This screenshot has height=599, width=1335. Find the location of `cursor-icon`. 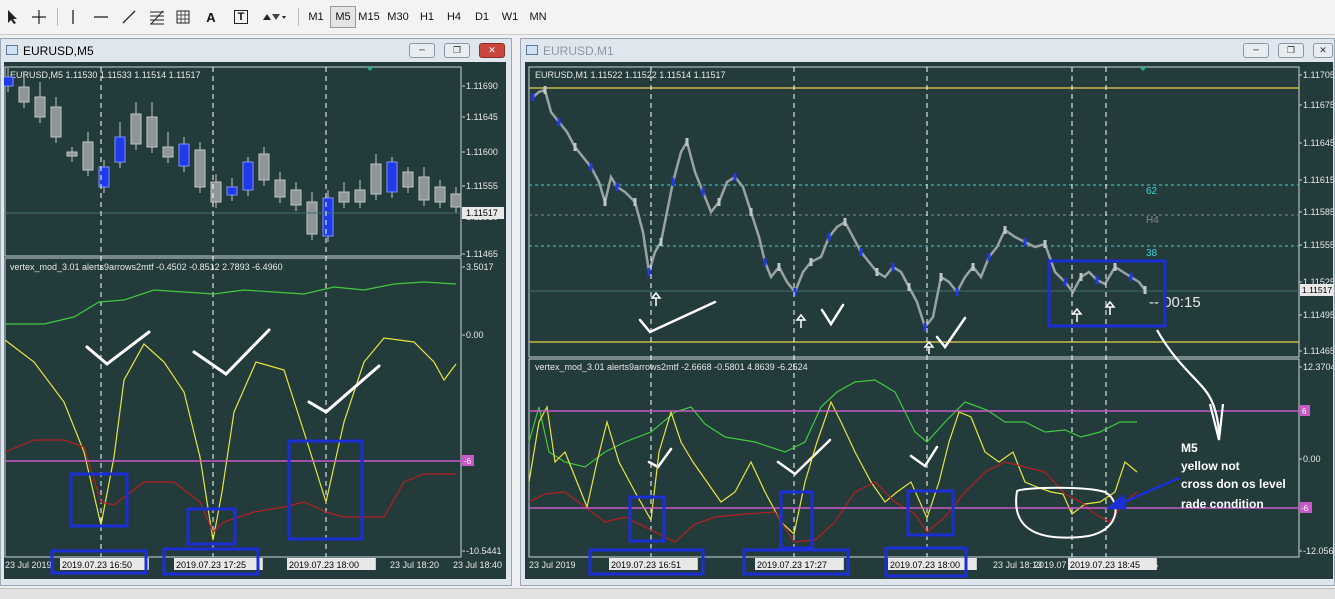

cursor-icon is located at coordinates (13, 17).